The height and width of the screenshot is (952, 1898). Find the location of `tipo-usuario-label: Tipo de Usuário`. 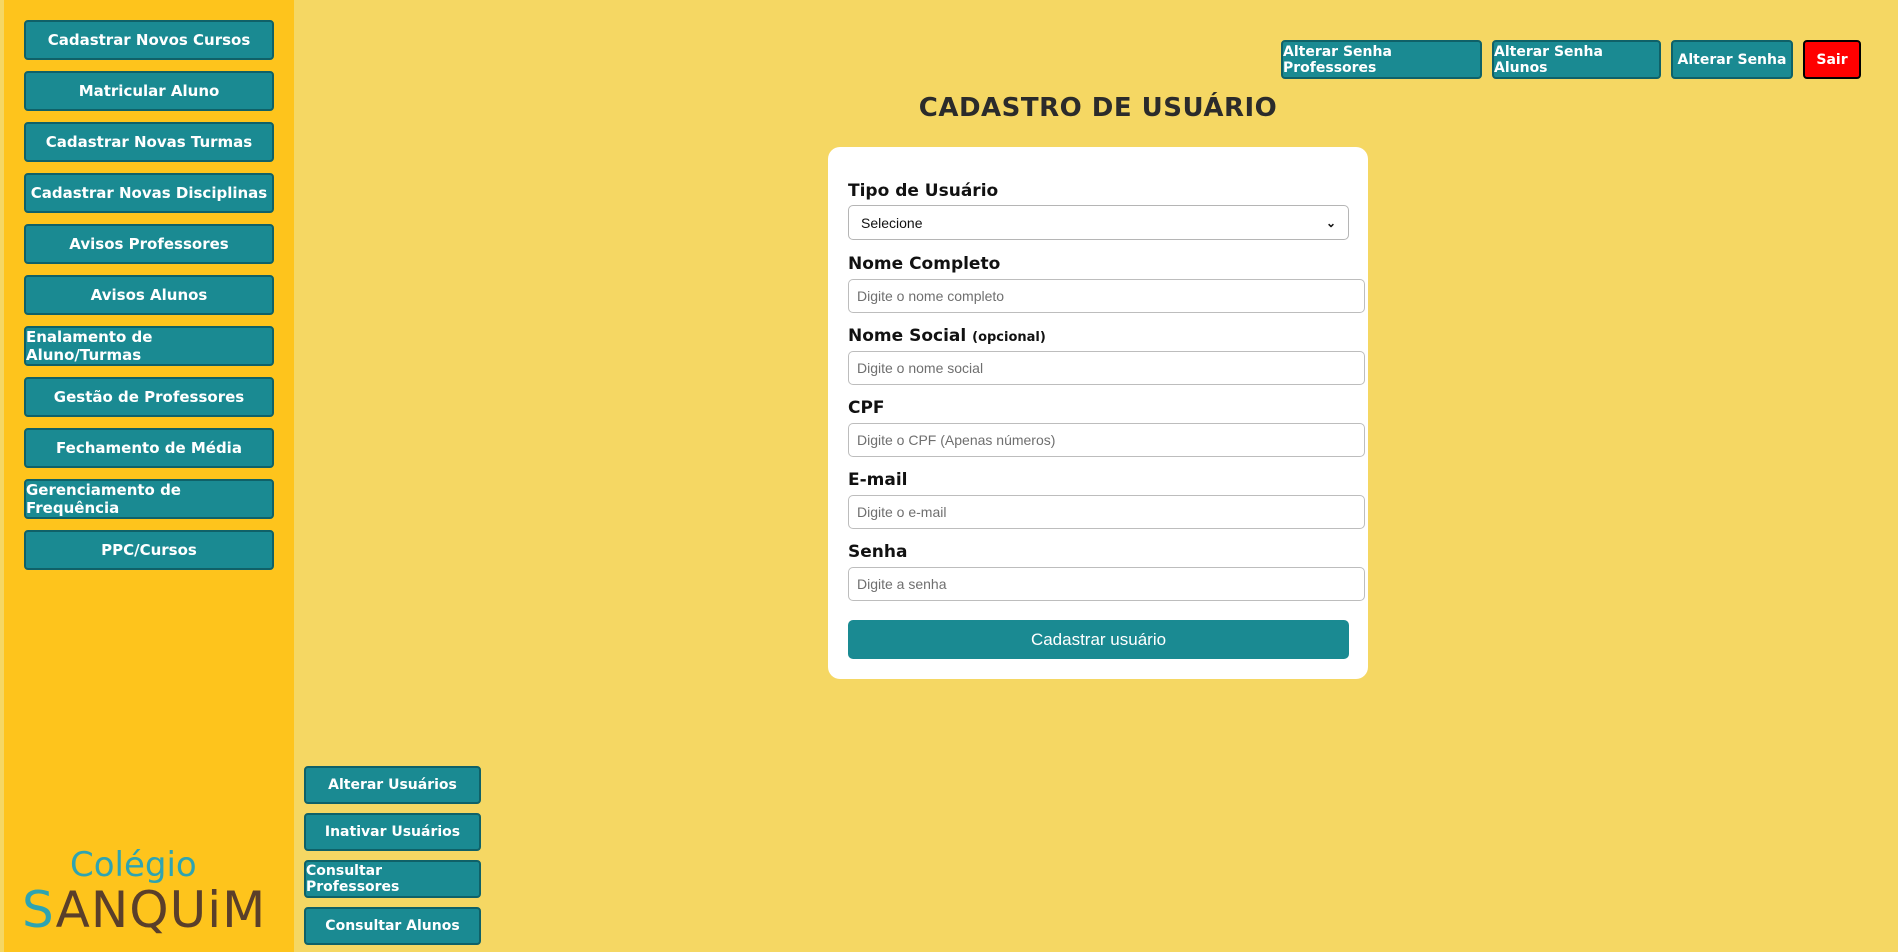

tipo-usuario-label: Tipo de Usuário is located at coordinates (923, 191).